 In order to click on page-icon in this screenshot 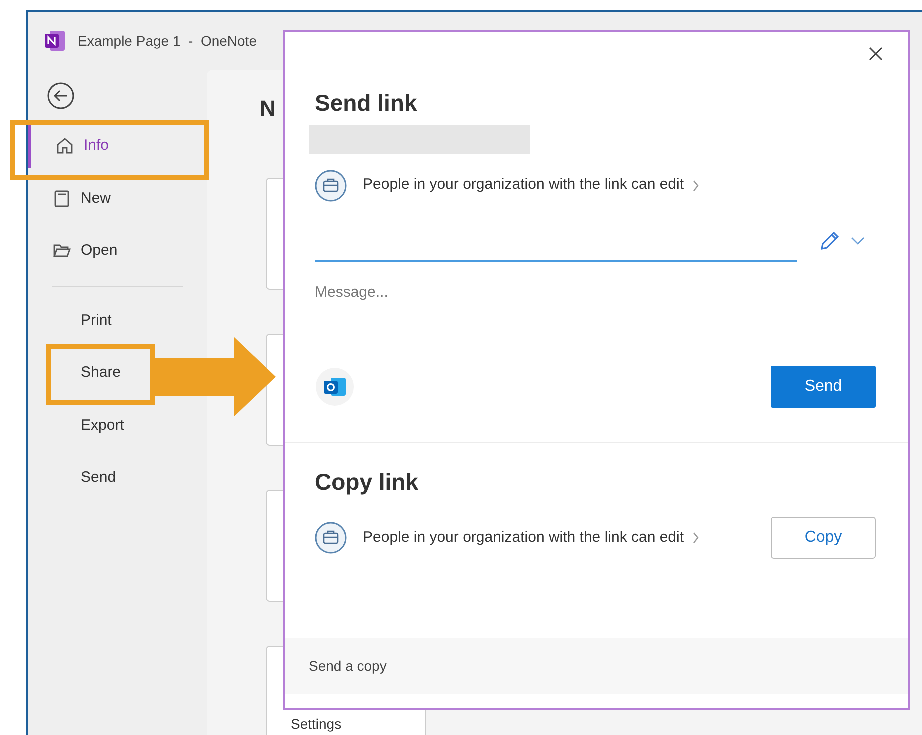, I will do `click(62, 198)`.